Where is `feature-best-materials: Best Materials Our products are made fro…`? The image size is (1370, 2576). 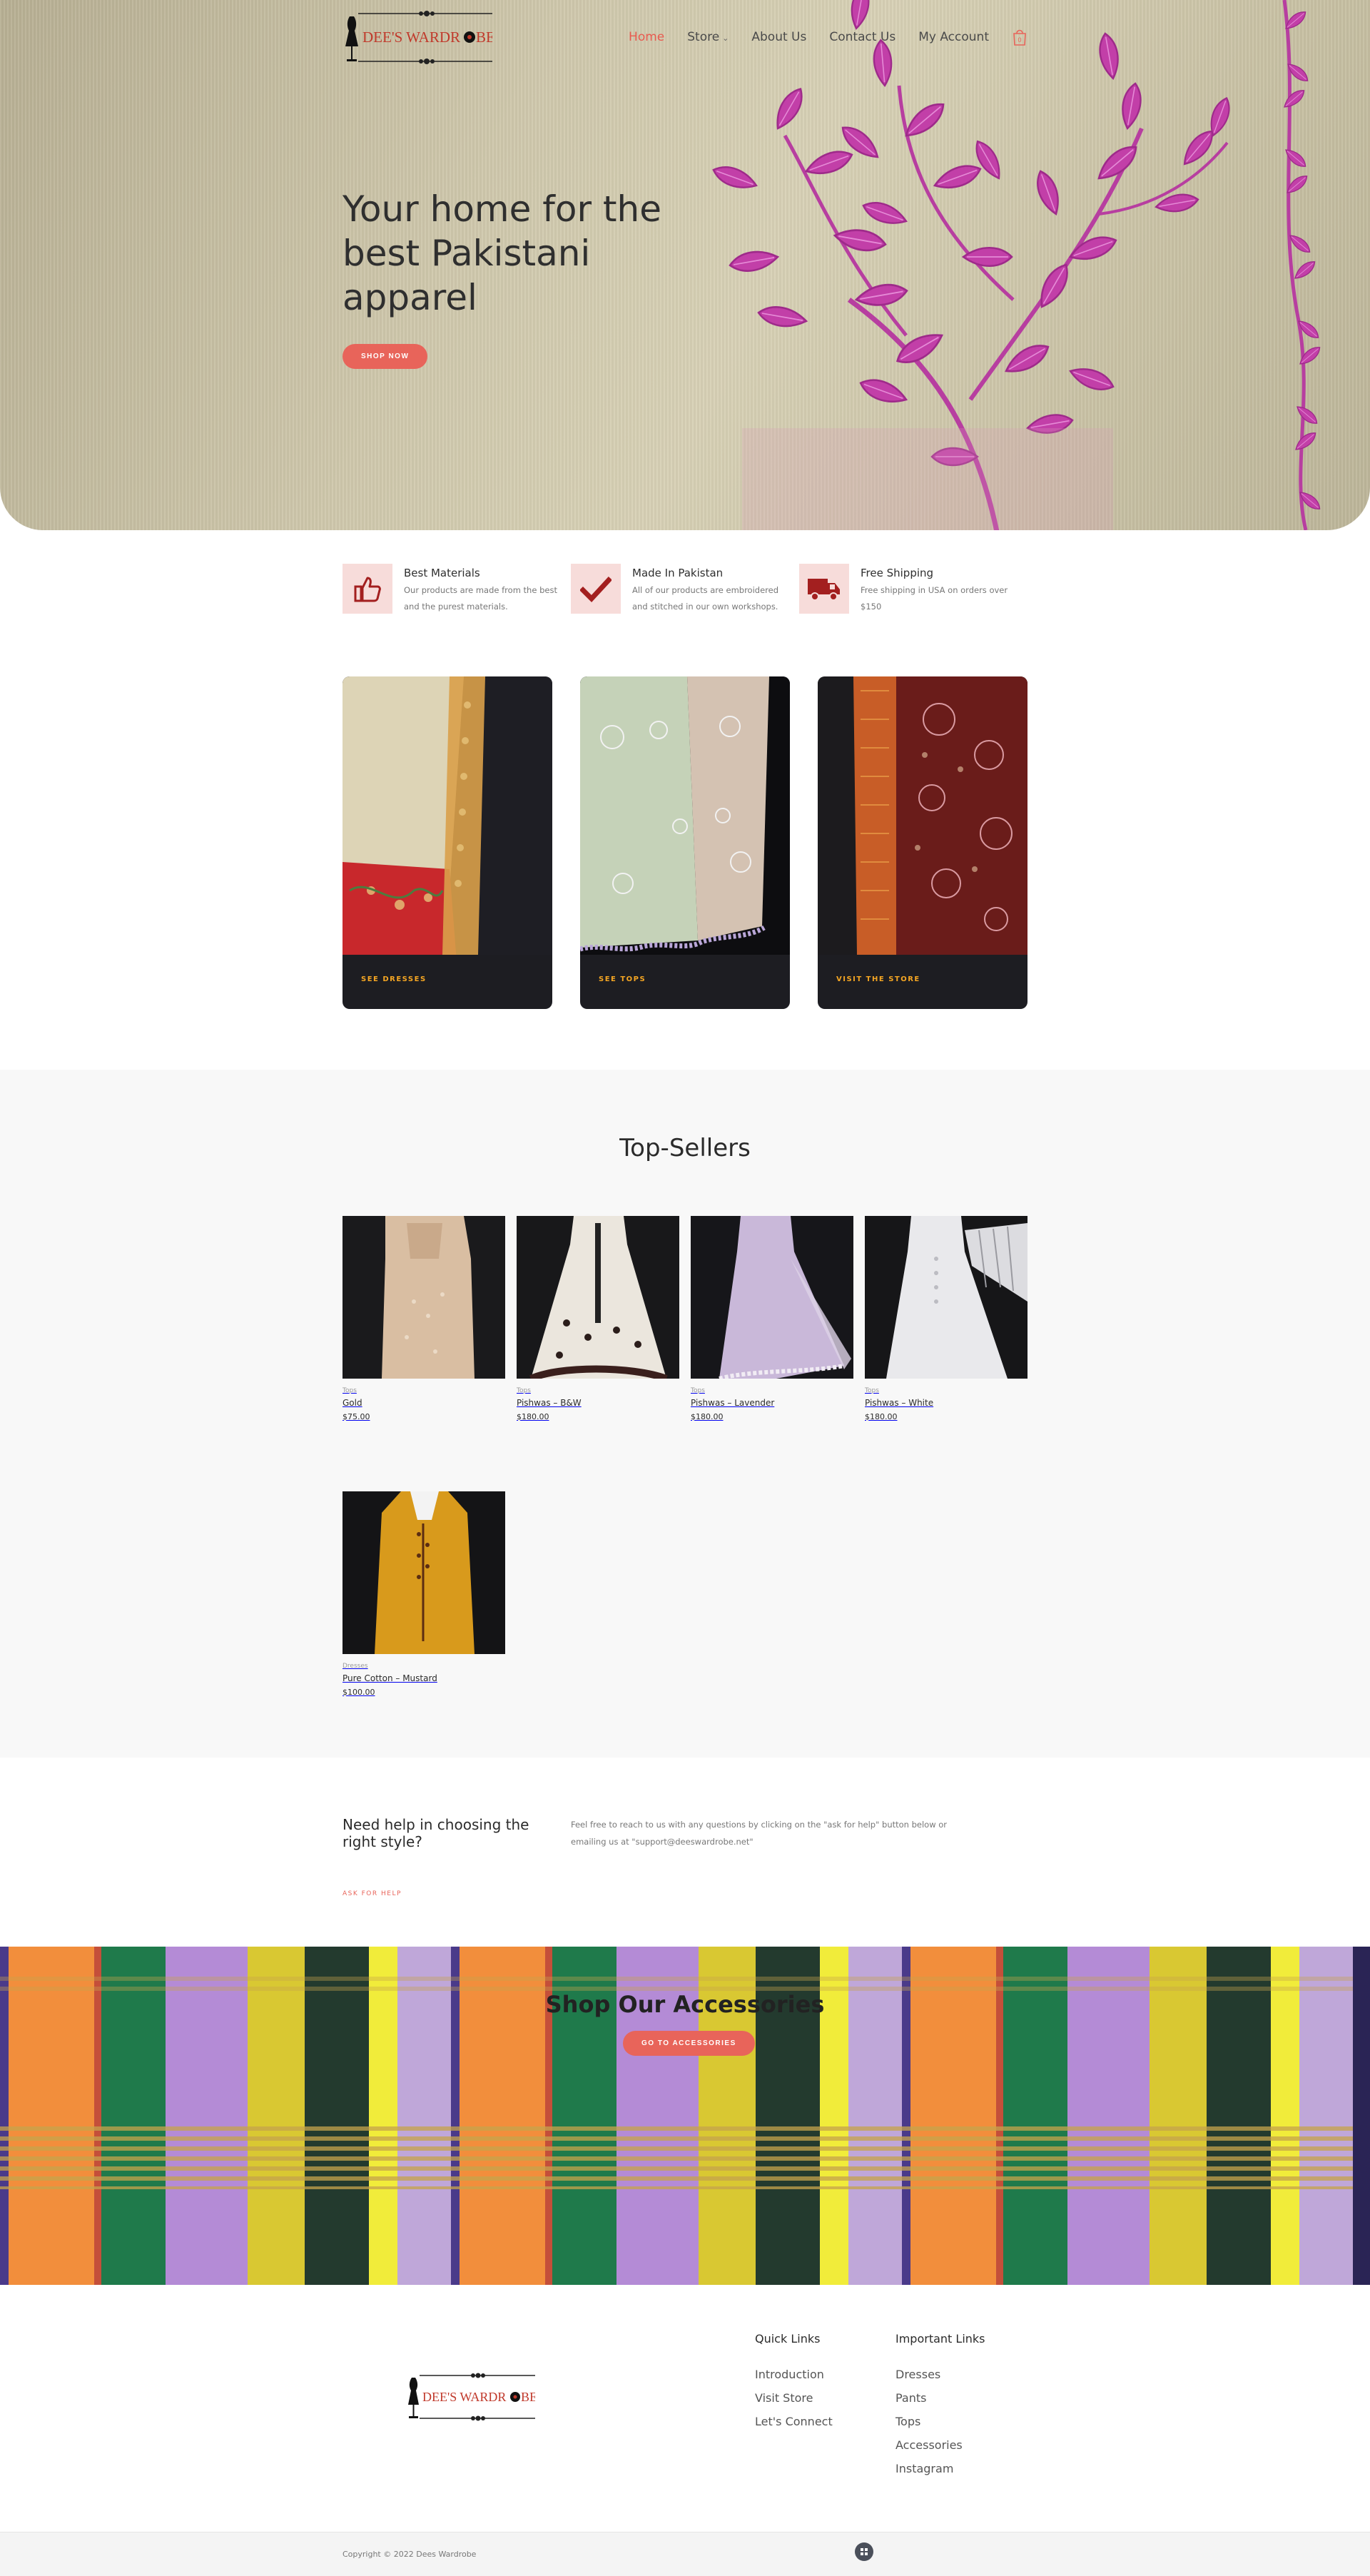 feature-best-materials: Best Materials Our products are made fro… is located at coordinates (456, 589).